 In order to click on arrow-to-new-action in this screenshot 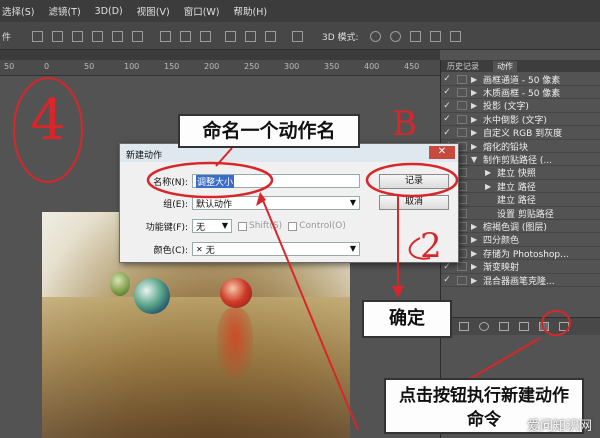, I will do `click(504, 359)`.